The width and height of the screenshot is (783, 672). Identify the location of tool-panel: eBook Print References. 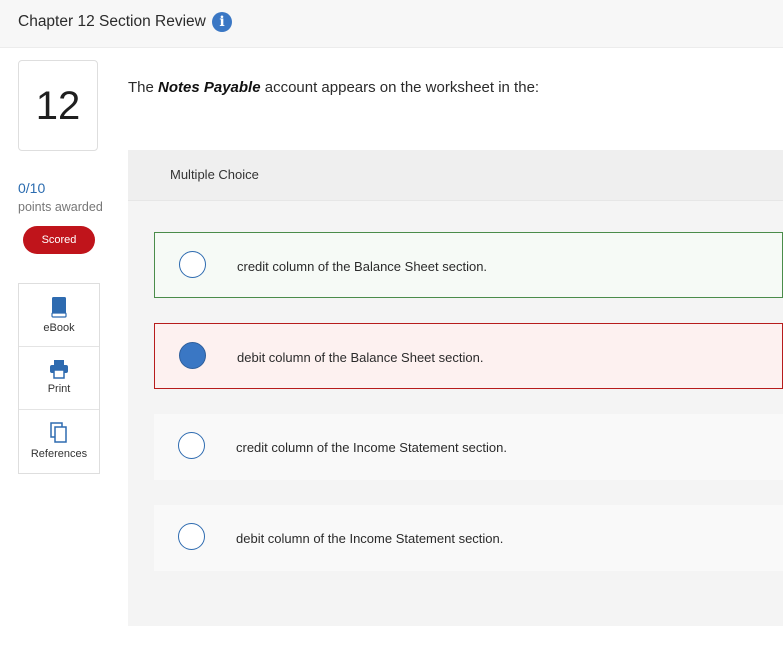
(59, 378).